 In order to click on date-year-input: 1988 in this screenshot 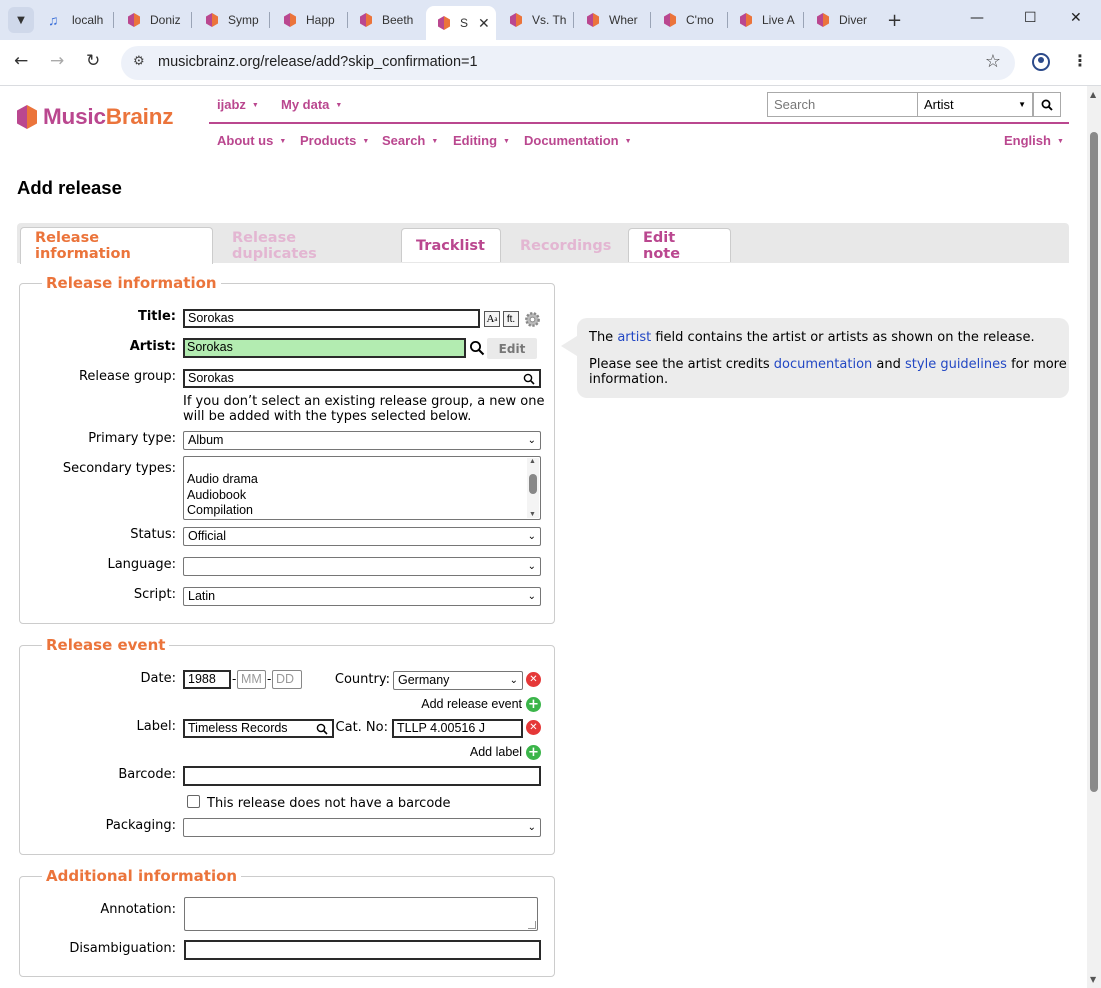, I will do `click(207, 679)`.